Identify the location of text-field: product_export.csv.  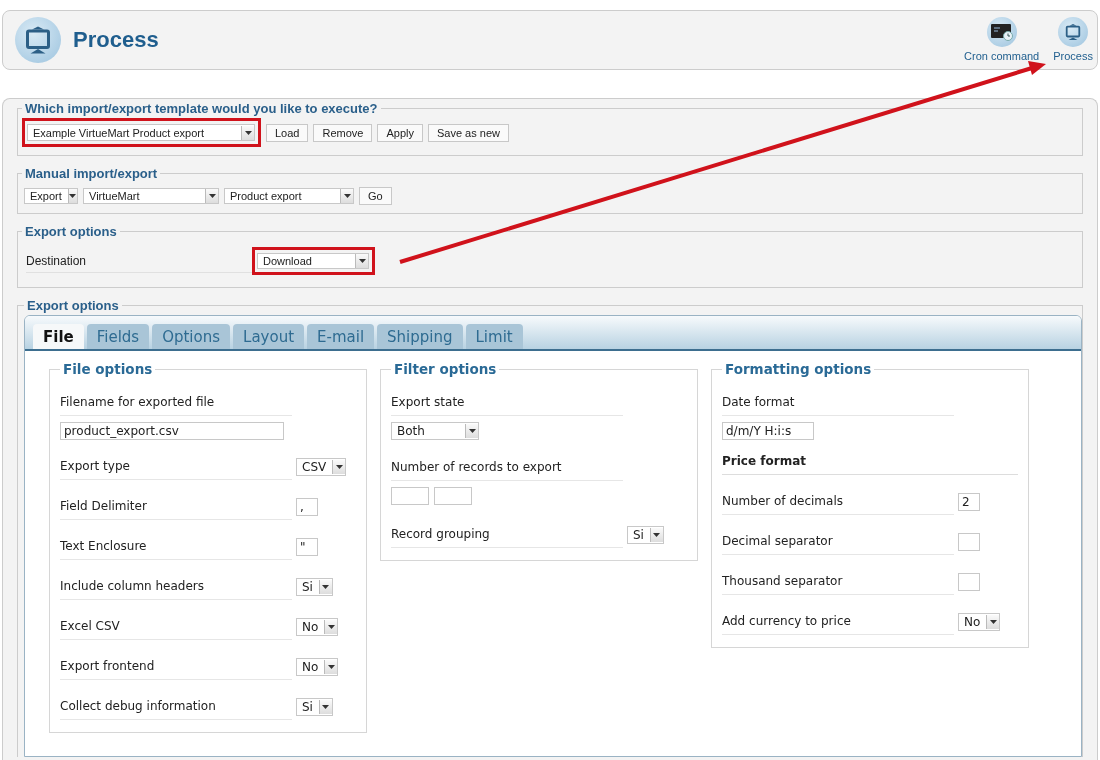
(172, 431).